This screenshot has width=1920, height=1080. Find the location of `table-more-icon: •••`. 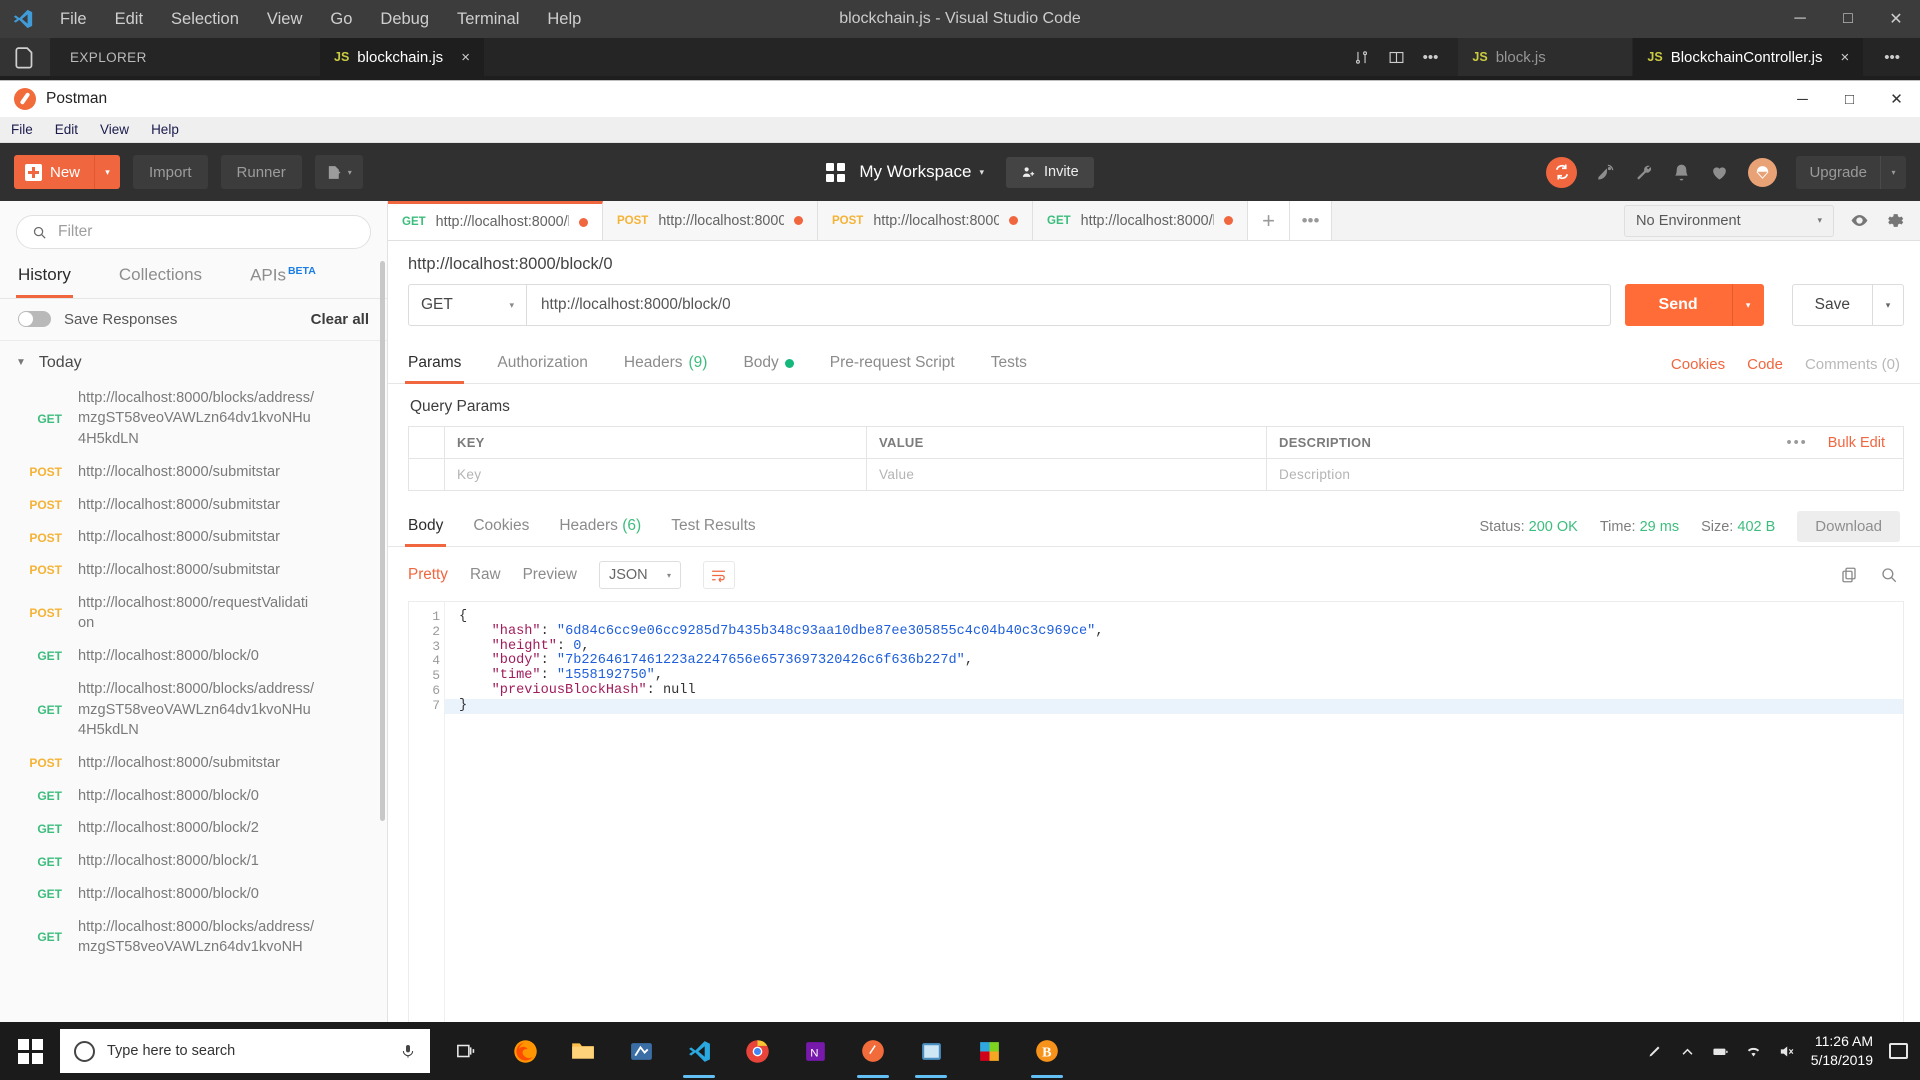

table-more-icon: ••• is located at coordinates (1797, 443).